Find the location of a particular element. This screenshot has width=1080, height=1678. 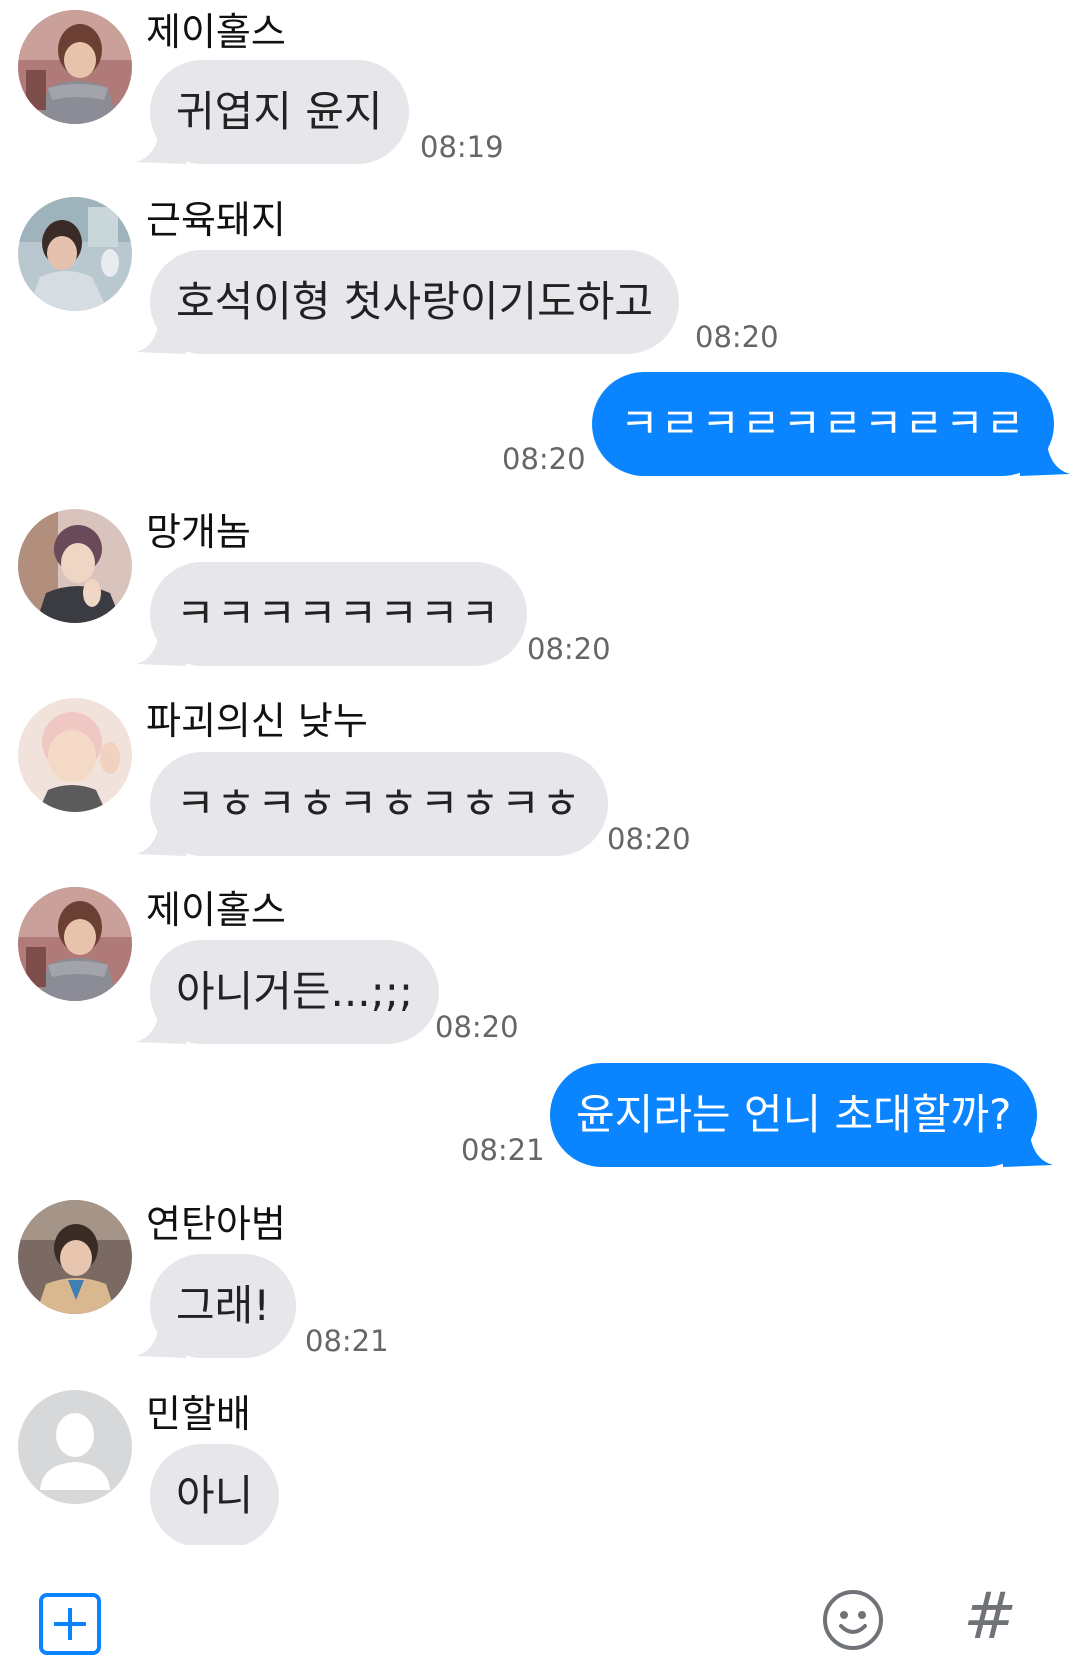

message-bubble-incoming: ㅋㅋㅋㅋㅋㅋㅋㅋ is located at coordinates (332, 614).